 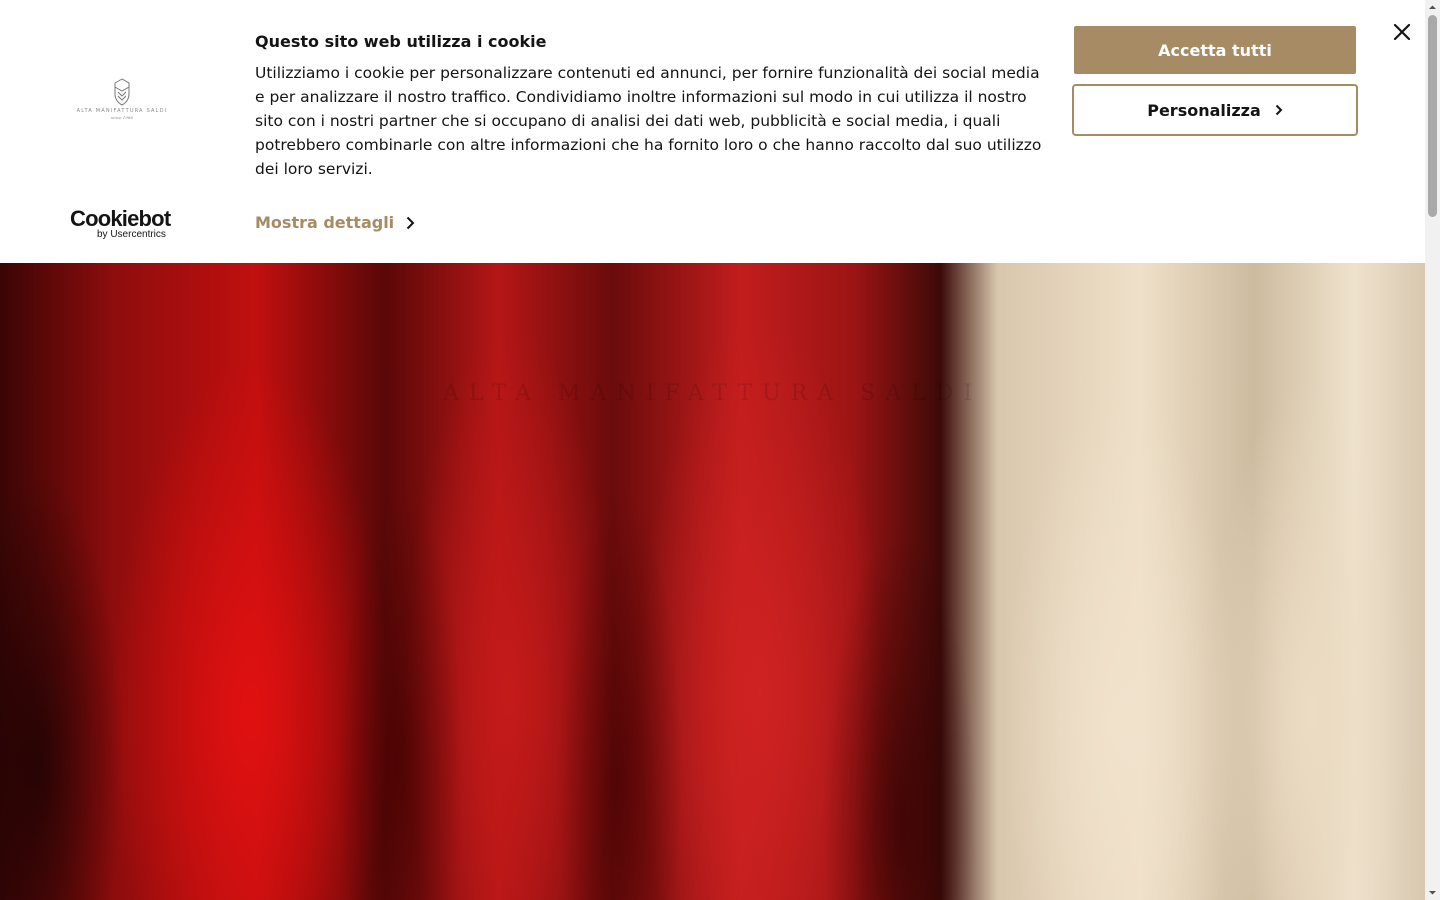 I want to click on customize-label: Personalizza, so click(x=1204, y=110).